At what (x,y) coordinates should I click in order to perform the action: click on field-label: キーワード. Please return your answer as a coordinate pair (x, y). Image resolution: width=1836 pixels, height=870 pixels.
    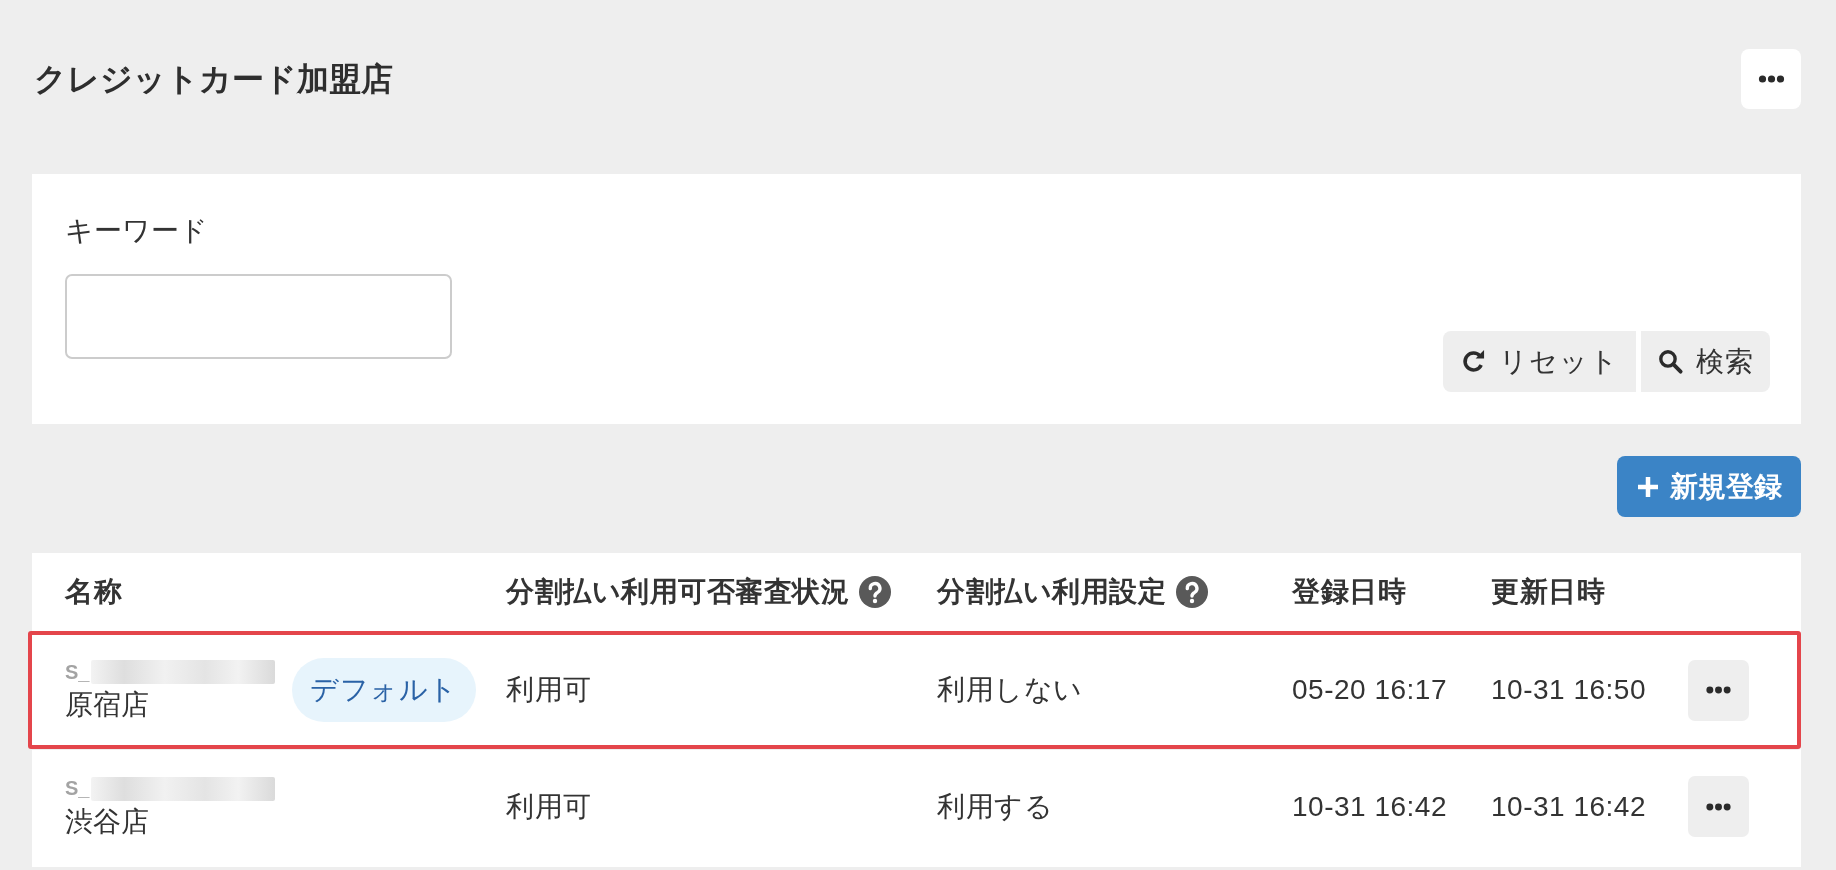
    Looking at the image, I should click on (136, 231).